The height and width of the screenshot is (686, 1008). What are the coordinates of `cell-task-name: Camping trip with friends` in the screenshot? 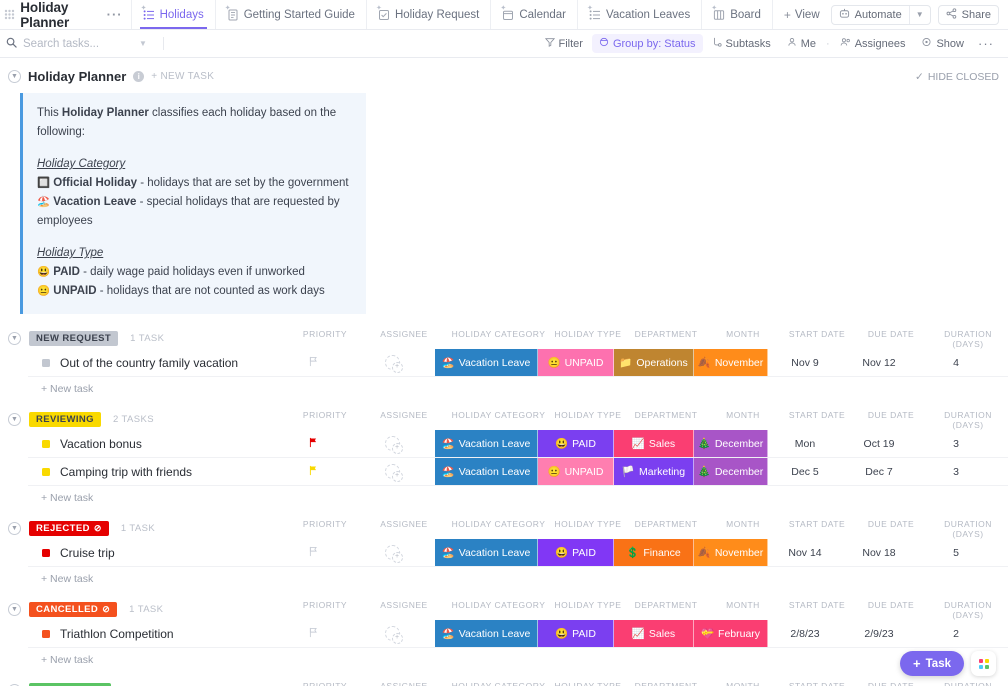 It's located at (152, 471).